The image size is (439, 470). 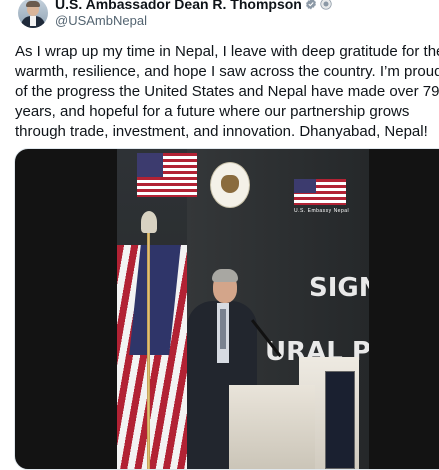 I want to click on display-screen, so click(x=340, y=420).